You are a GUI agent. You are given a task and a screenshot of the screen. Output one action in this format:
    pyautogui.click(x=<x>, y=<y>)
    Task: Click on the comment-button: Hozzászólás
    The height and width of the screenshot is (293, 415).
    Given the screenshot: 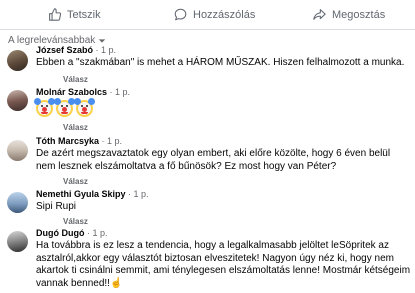 What is the action you would take?
    pyautogui.click(x=214, y=14)
    